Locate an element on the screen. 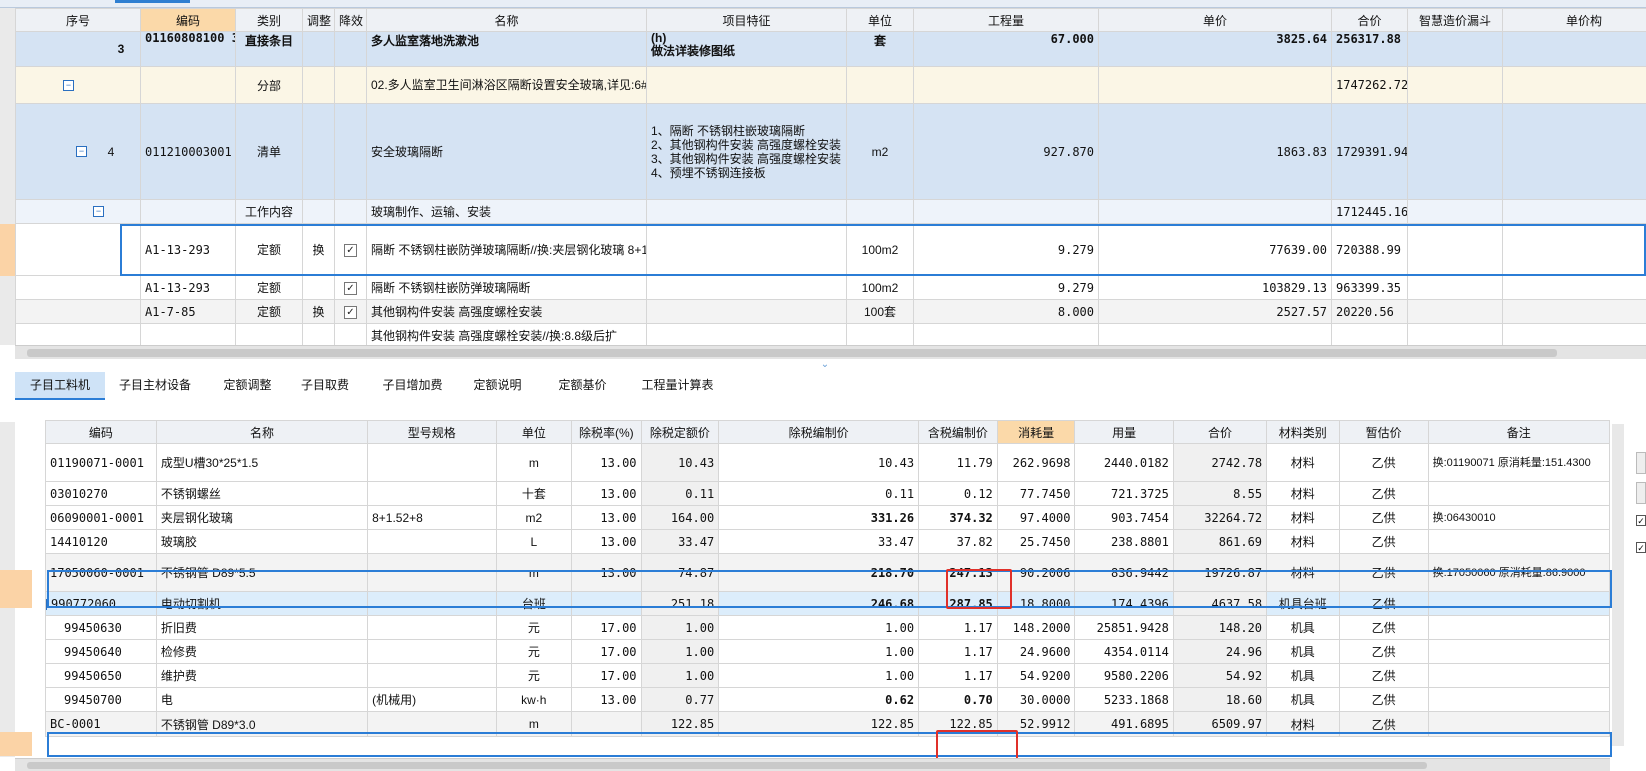 This screenshot has width=1646, height=771. col-header-inc-tax-price: 含税编制价 is located at coordinates (958, 432).